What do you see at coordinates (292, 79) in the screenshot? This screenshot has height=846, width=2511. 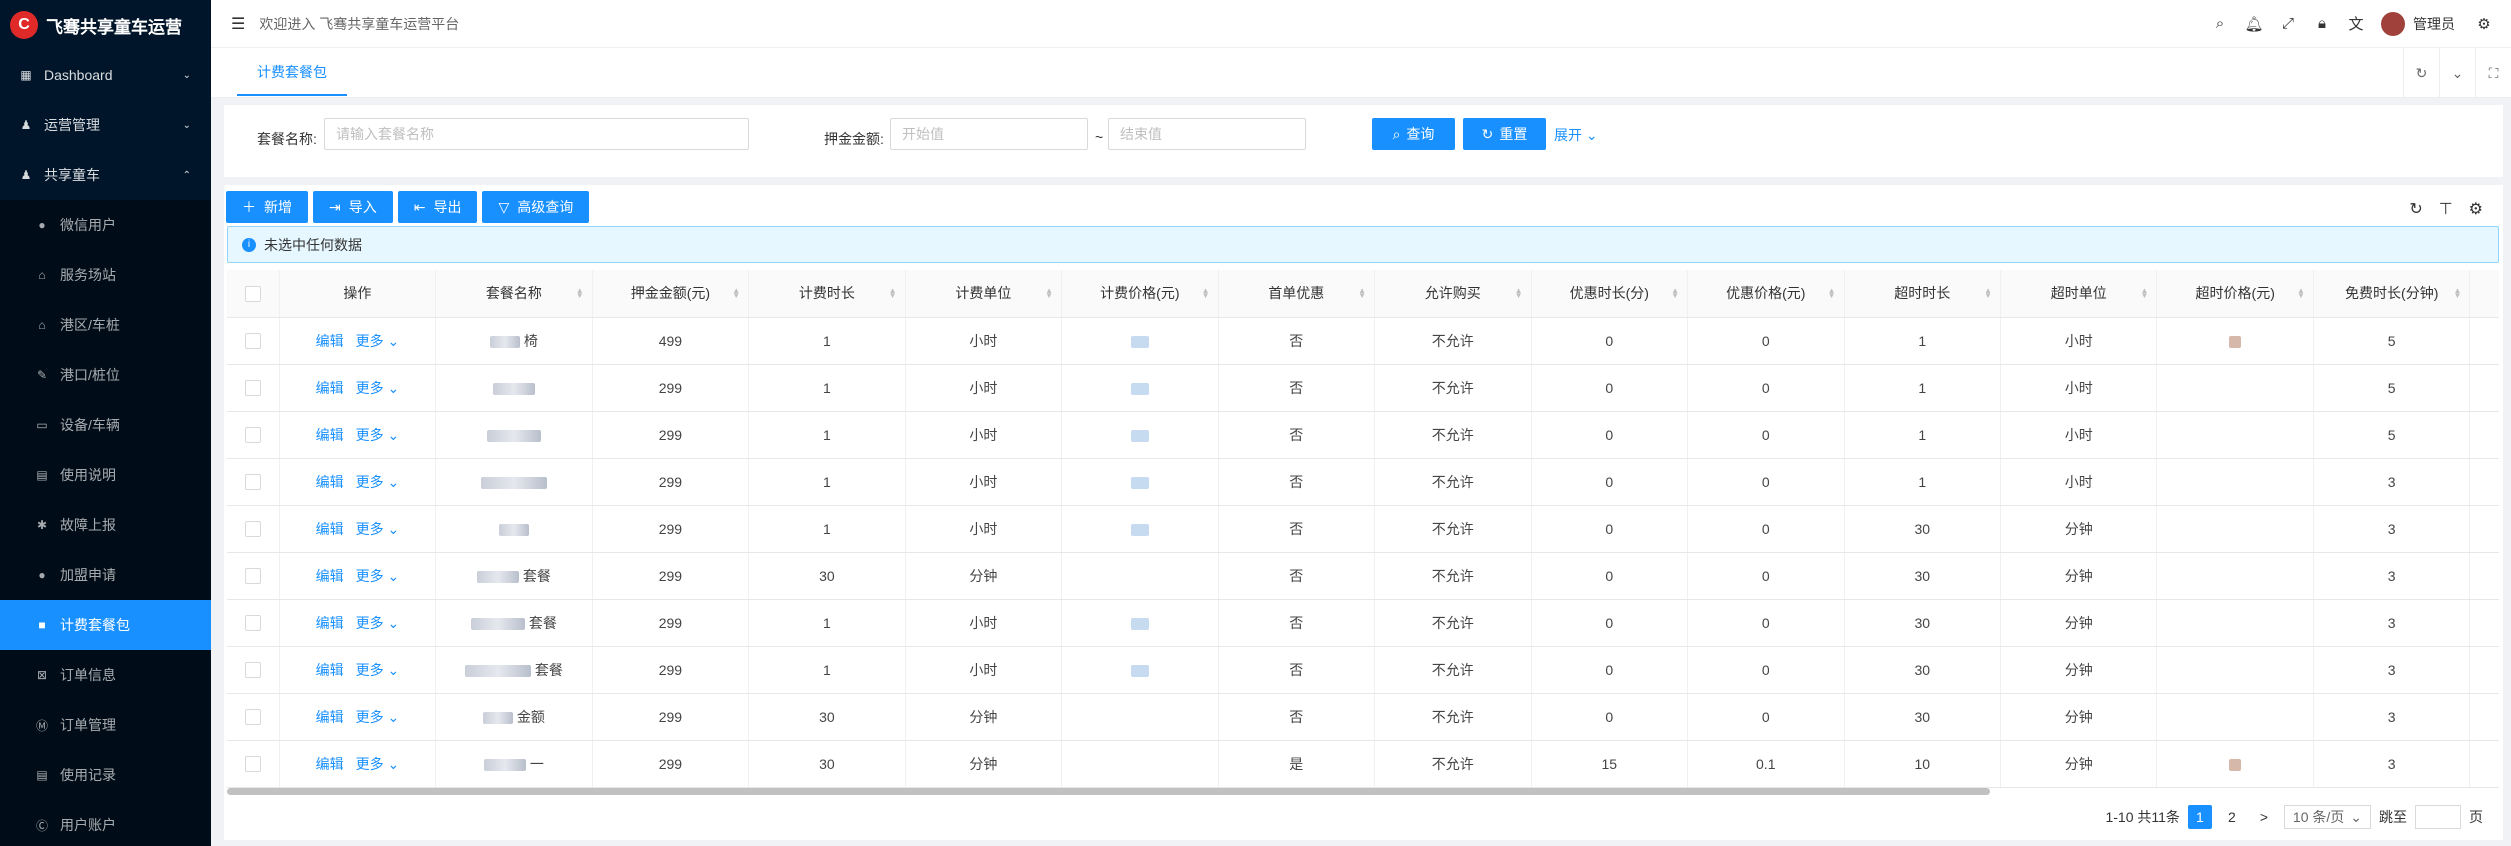 I see `tab-billing-package: 计费套餐包` at bounding box center [292, 79].